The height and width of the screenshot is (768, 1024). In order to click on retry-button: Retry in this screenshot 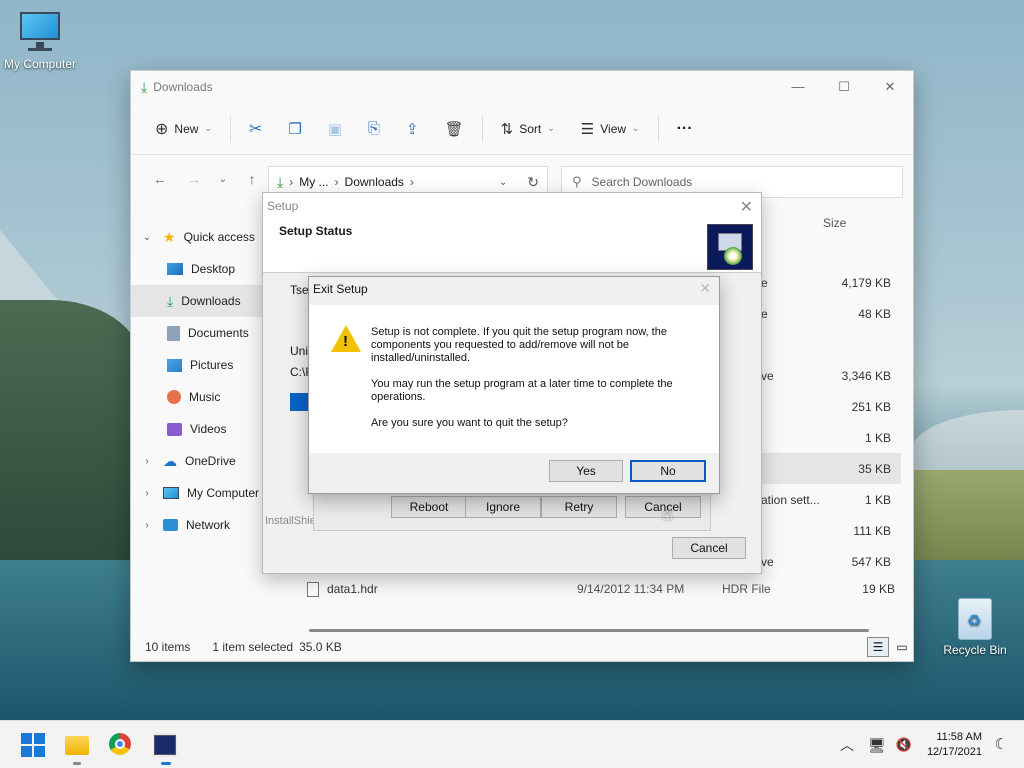, I will do `click(579, 507)`.